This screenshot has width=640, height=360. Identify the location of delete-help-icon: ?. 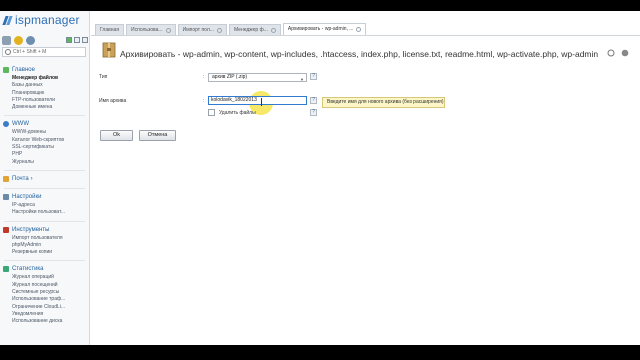
(313, 112).